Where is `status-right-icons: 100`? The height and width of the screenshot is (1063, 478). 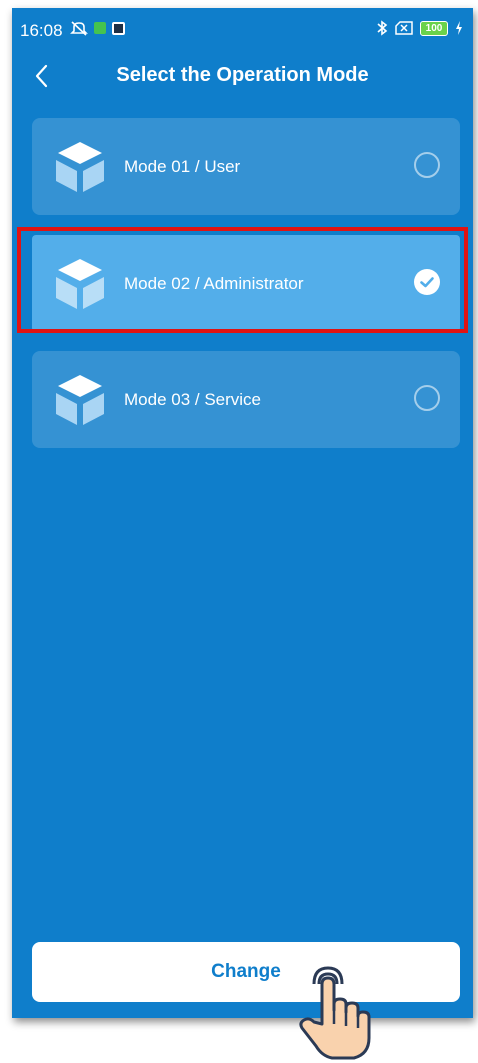 status-right-icons: 100 is located at coordinates (419, 28).